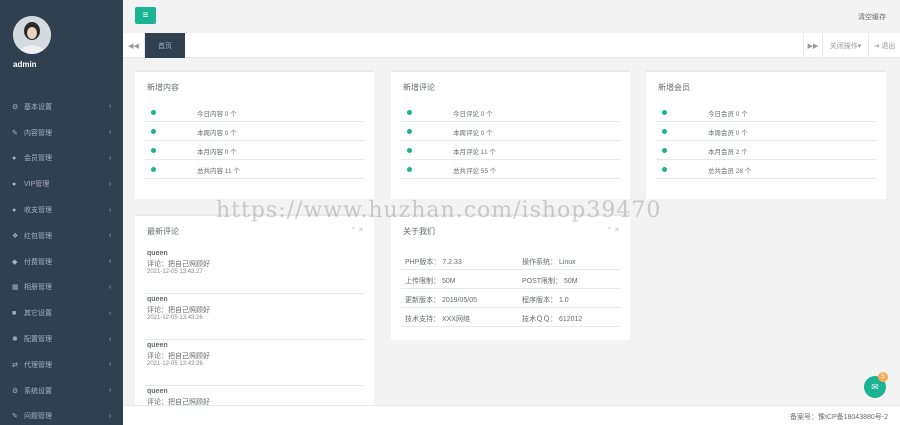 The image size is (900, 425). I want to click on about-right: 程序版本： 1.0, so click(545, 300).